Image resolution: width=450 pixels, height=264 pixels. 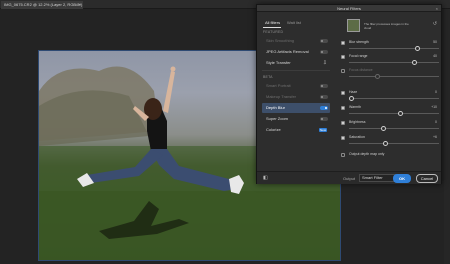 What do you see at coordinates (447, 136) in the screenshot?
I see `panel-dock-edge` at bounding box center [447, 136].